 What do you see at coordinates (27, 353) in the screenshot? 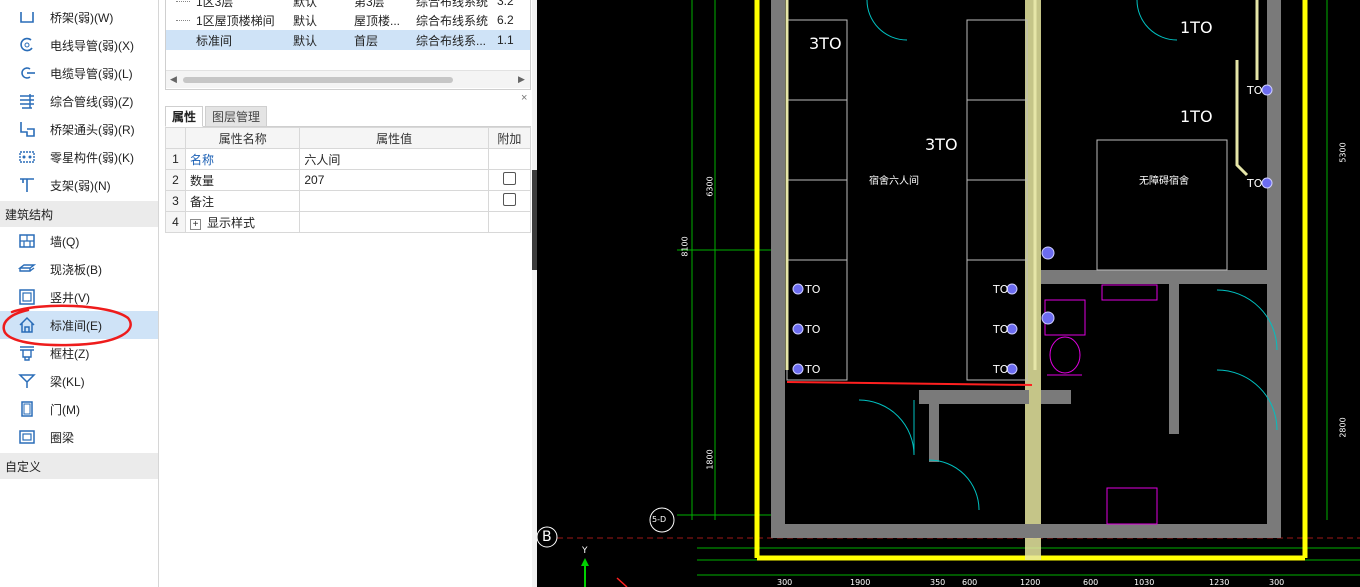
I see `column-icon` at bounding box center [27, 353].